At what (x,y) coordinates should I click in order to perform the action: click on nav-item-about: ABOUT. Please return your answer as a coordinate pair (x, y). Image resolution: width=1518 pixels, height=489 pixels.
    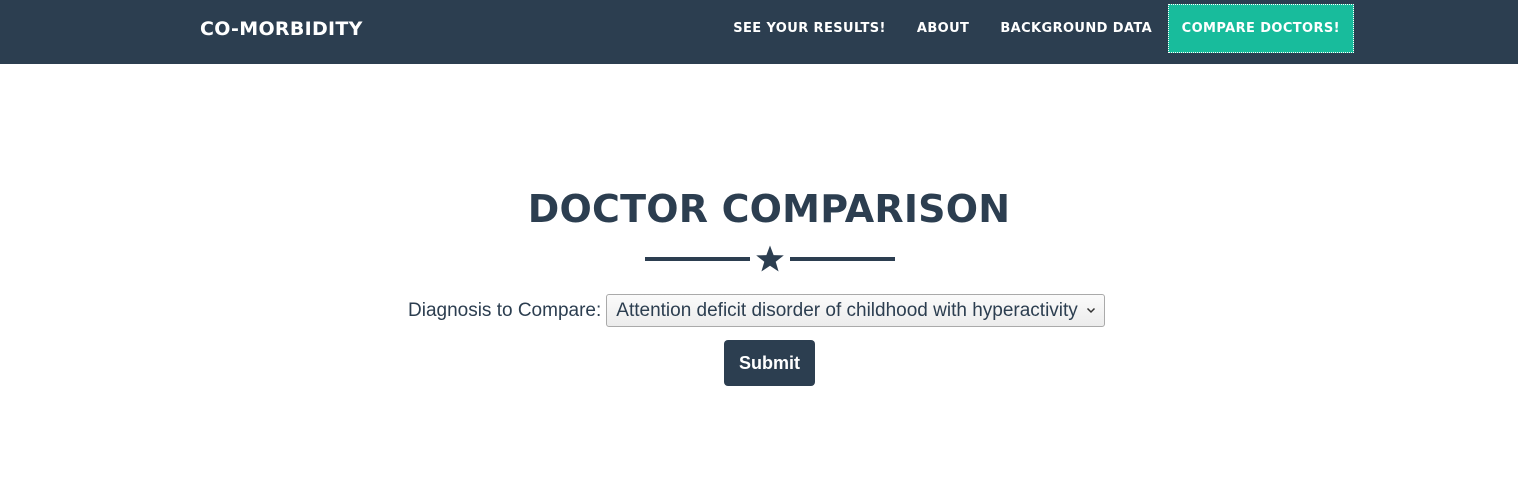
    Looking at the image, I should click on (942, 28).